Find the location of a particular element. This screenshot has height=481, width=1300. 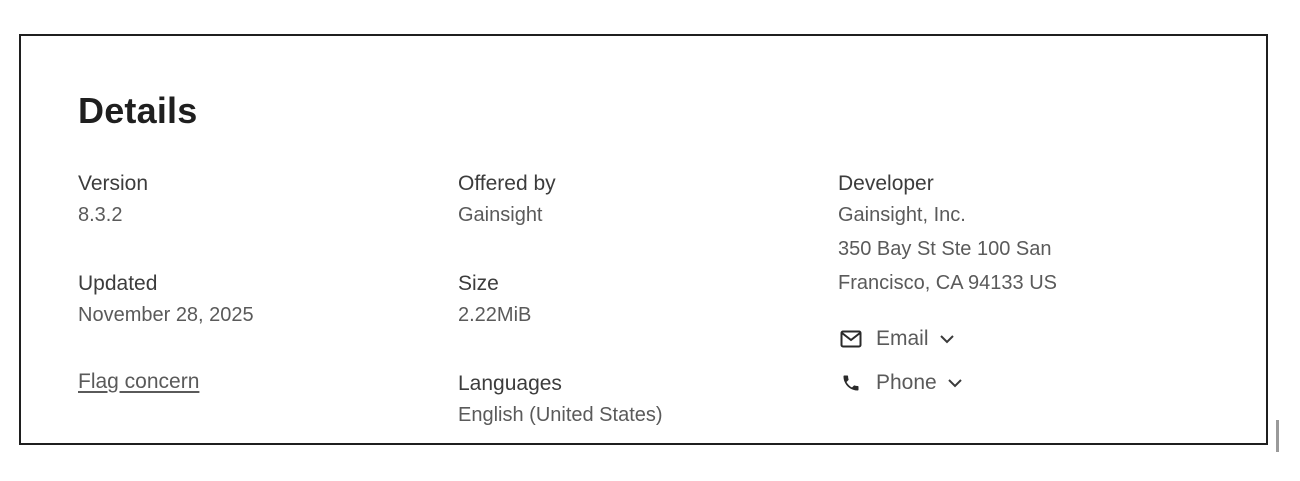

flag-block: Flag concern is located at coordinates (138, 382).